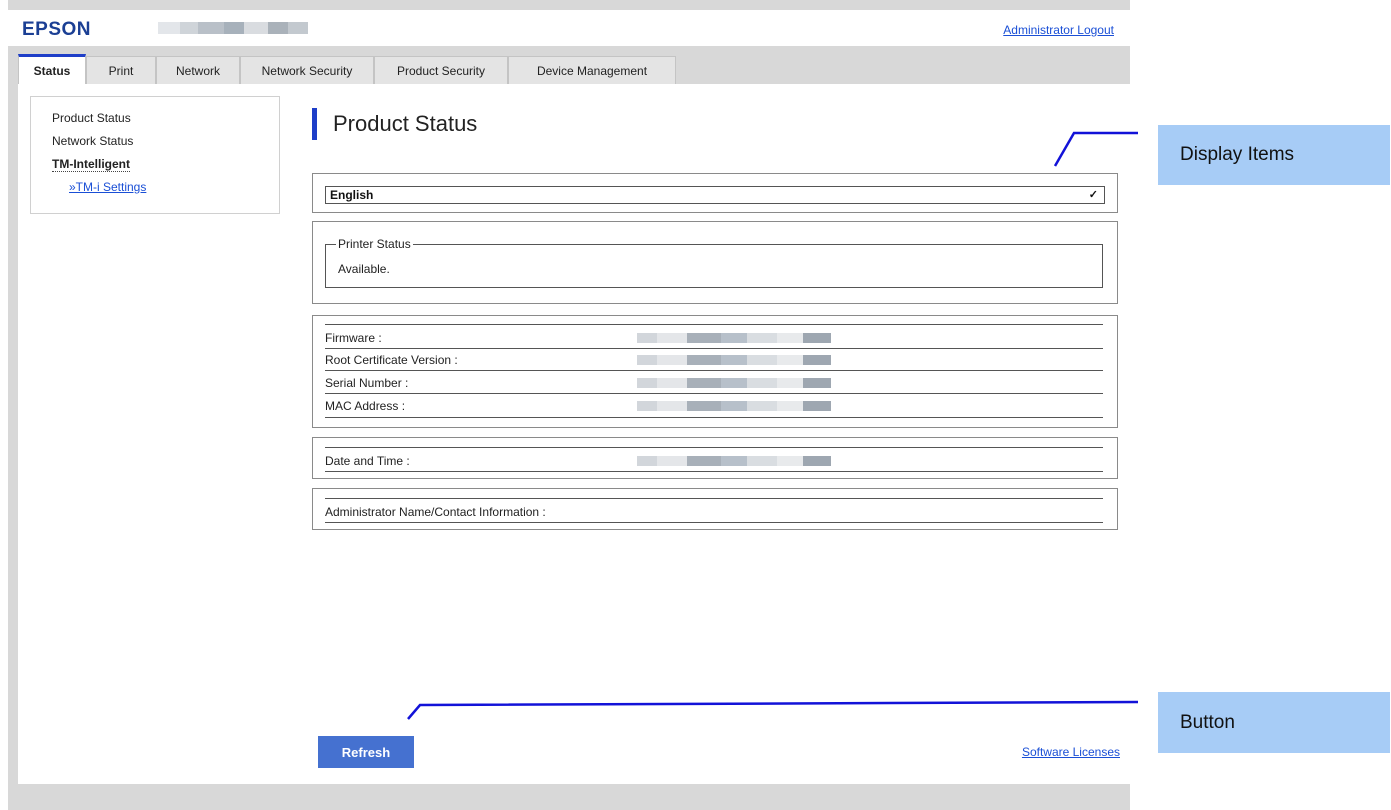 The width and height of the screenshot is (1391, 810). I want to click on chevron-down-icon: ✓, so click(1093, 195).